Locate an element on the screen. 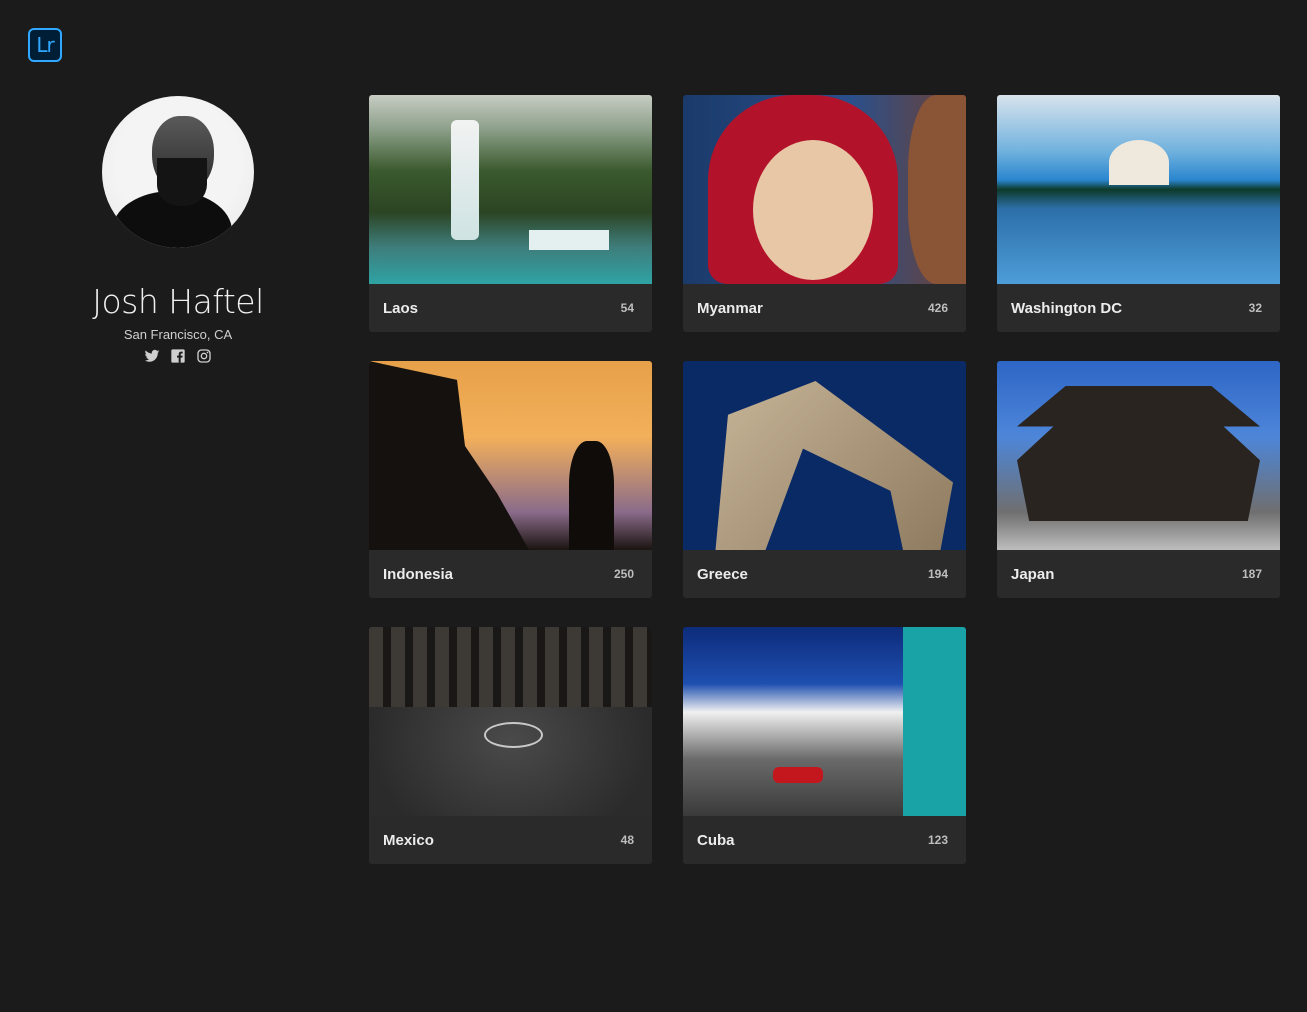 Image resolution: width=1307 pixels, height=1012 pixels. album-card-japan: Japan 187 is located at coordinates (1138, 479).